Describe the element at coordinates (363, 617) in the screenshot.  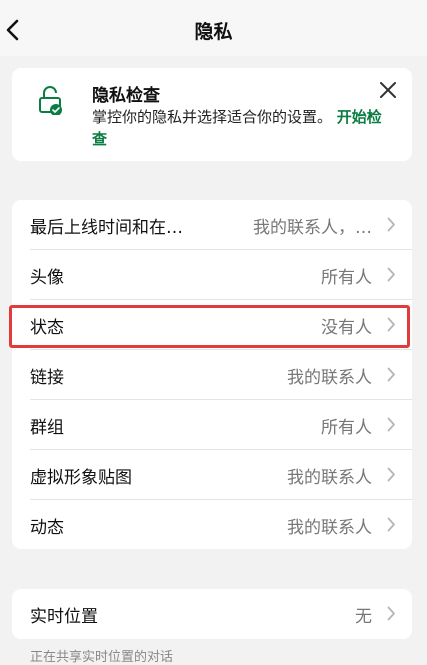
I see `setting-value: 无` at that location.